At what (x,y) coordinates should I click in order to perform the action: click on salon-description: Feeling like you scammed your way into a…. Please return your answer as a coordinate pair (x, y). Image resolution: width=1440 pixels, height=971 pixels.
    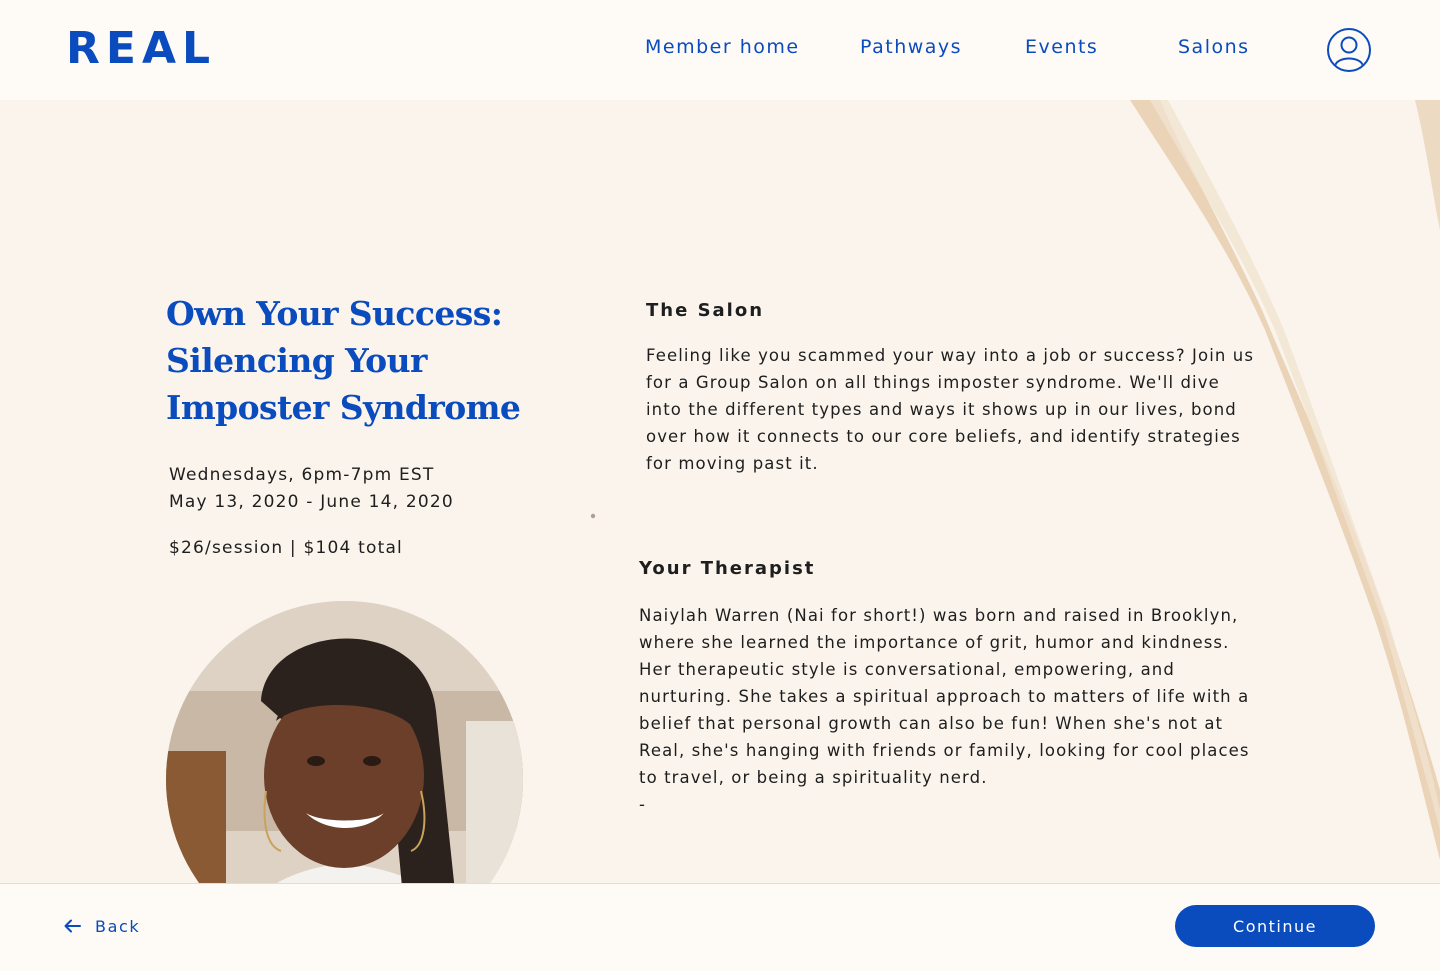
    Looking at the image, I should click on (950, 409).